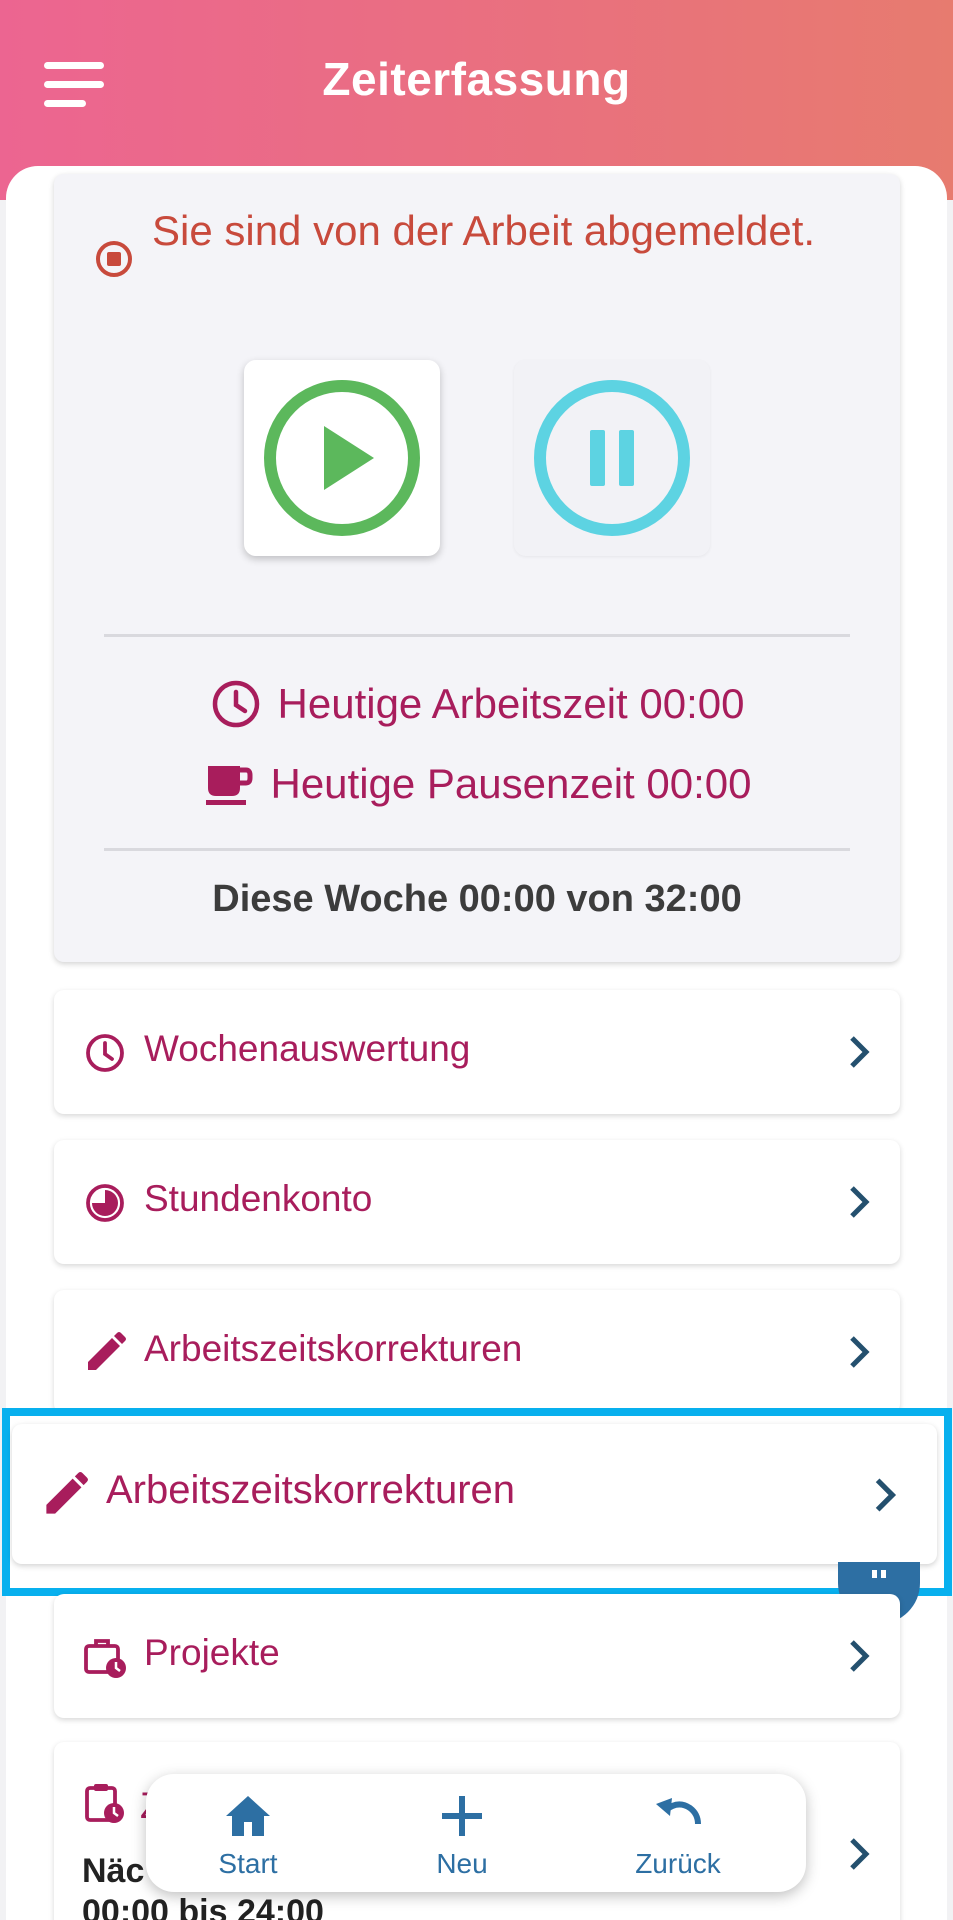 This screenshot has width=953, height=1920. I want to click on today-work-time: Heutige Arbeitszeit 00:00, so click(477, 704).